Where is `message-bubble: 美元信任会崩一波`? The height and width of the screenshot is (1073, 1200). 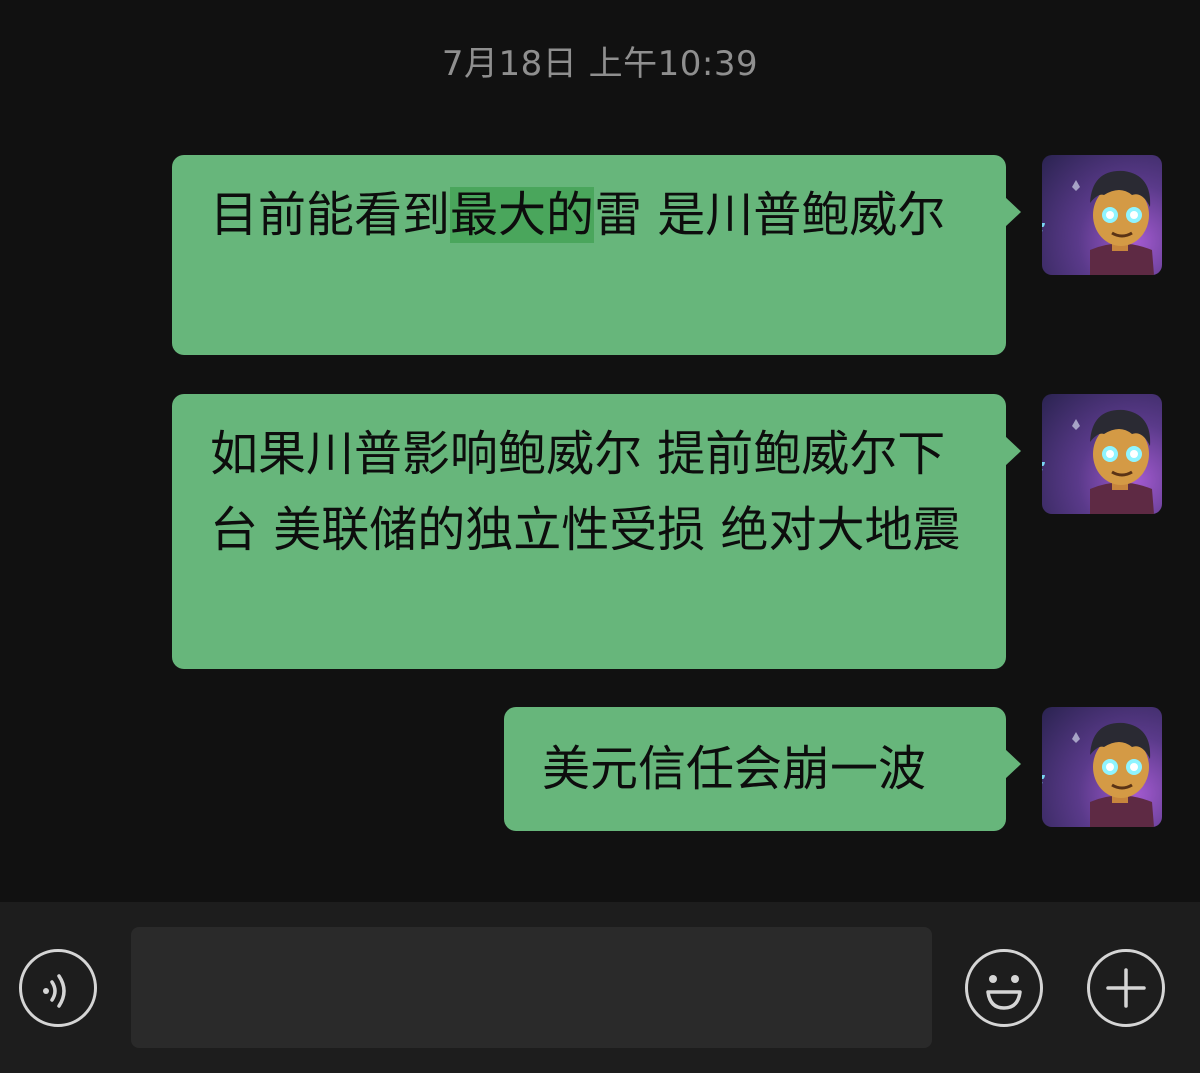 message-bubble: 美元信任会崩一波 is located at coordinates (762, 769).